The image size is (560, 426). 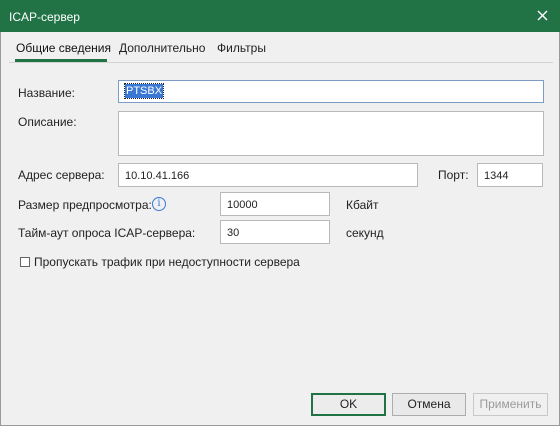 I want to click on tabs-divider, so click(x=281, y=62).